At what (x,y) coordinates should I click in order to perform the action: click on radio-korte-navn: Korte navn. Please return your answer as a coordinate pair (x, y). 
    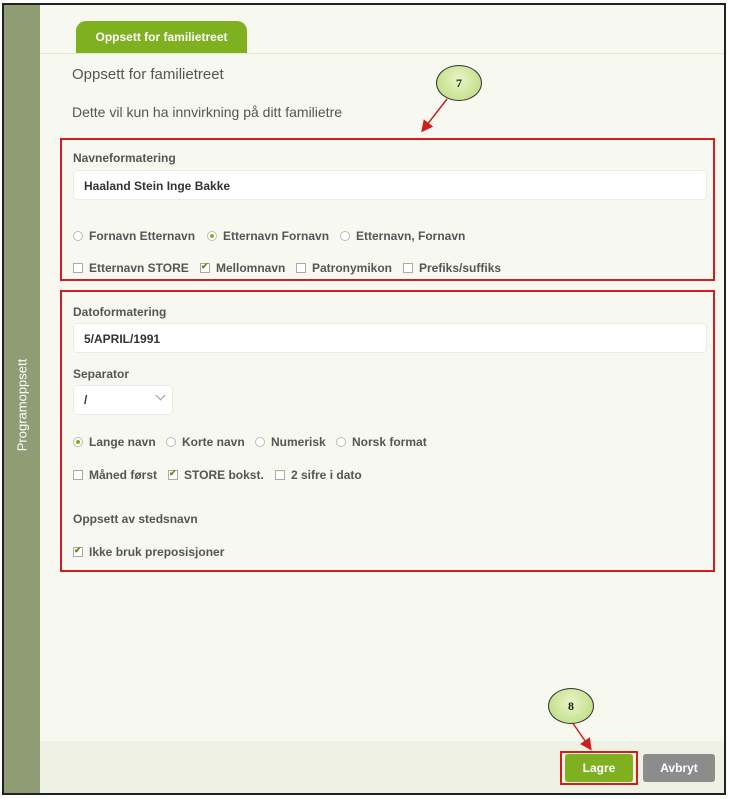
    Looking at the image, I should click on (205, 442).